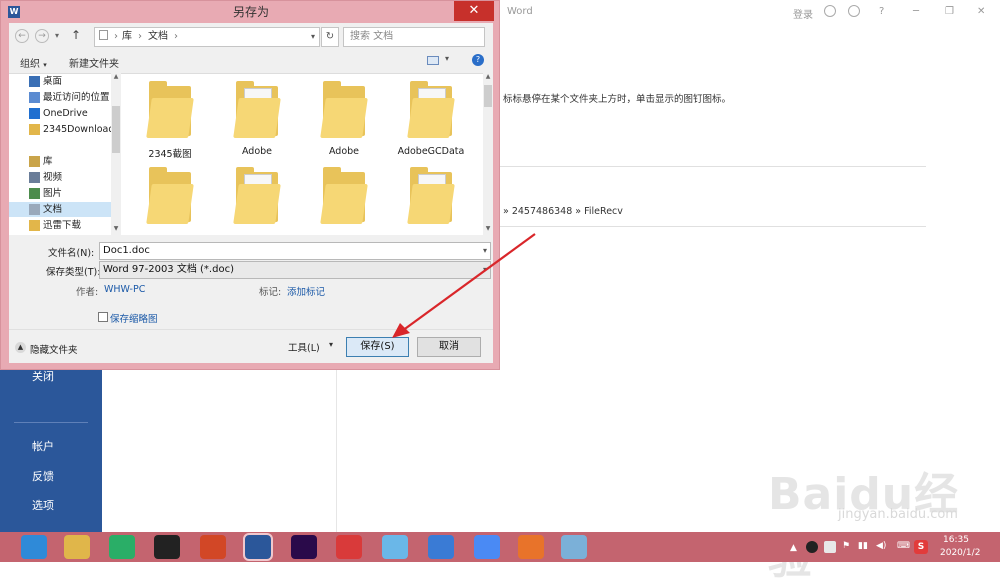  I want to click on chat-app-icon, so click(395, 547).